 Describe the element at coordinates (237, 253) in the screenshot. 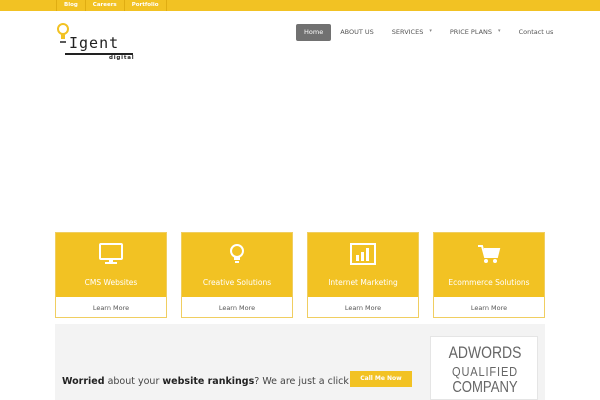

I see `lightbulb-icon` at that location.